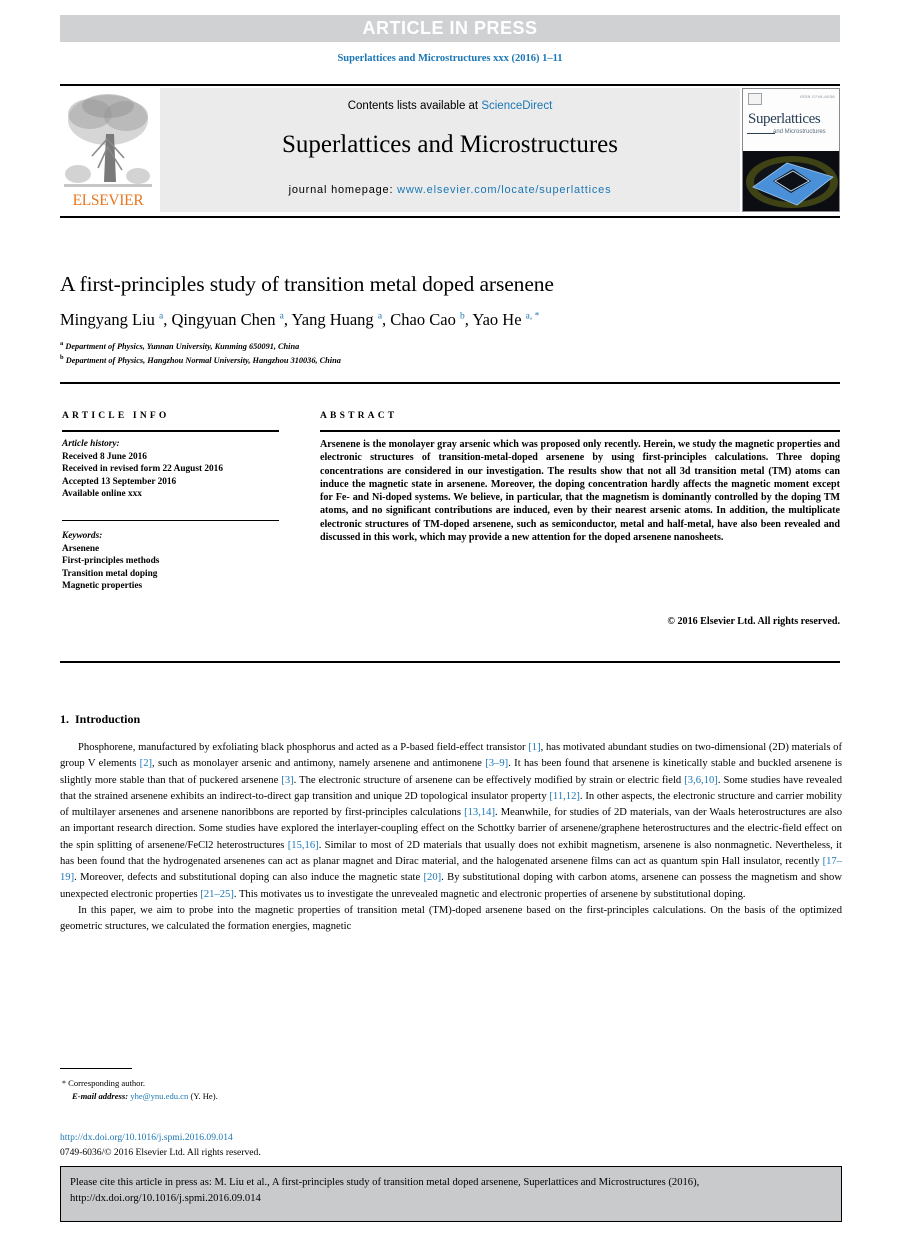 This screenshot has width=907, height=1238. What do you see at coordinates (343, 190) in the screenshot?
I see `homepage-prefix: journal homepage:` at bounding box center [343, 190].